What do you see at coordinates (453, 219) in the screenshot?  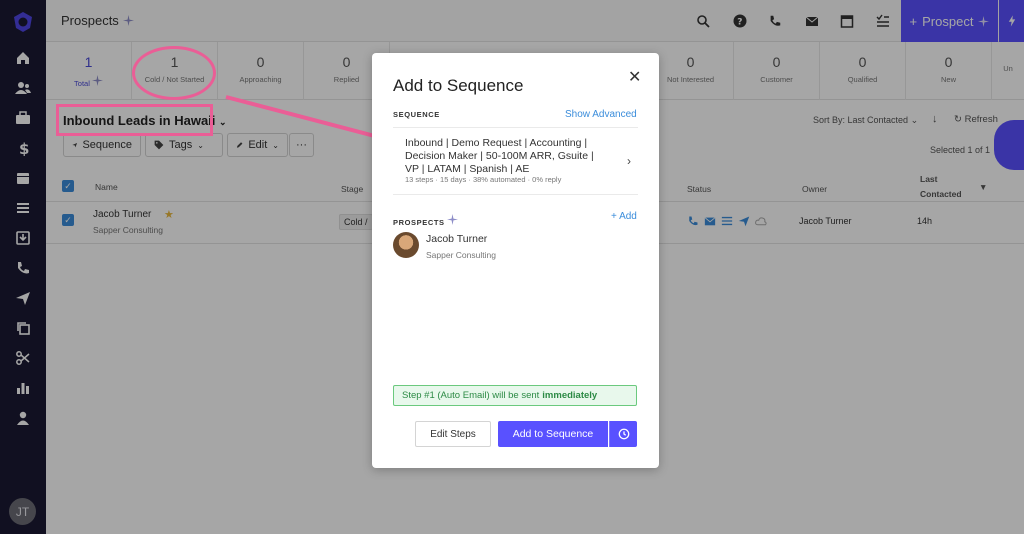 I see `sparkle-icon` at bounding box center [453, 219].